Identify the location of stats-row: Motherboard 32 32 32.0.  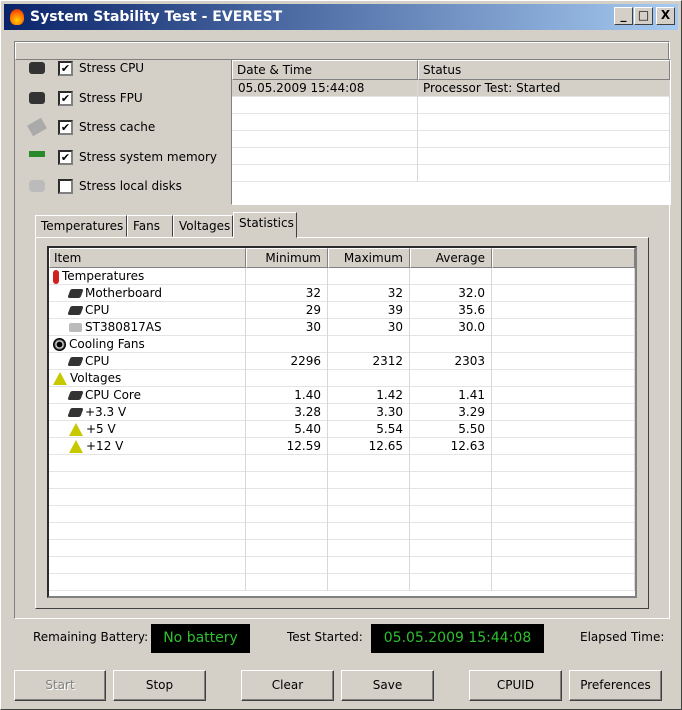
(342, 293).